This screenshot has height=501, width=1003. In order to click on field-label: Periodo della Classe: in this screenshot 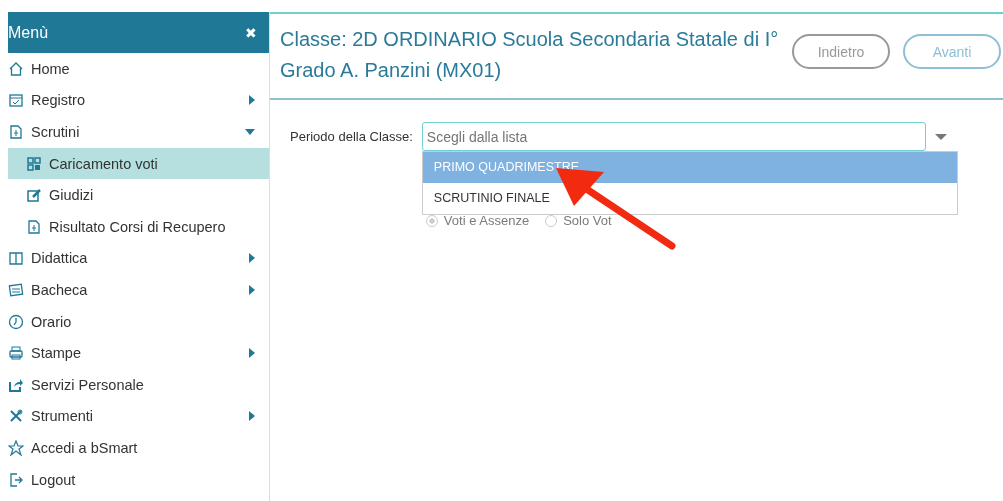, I will do `click(351, 136)`.